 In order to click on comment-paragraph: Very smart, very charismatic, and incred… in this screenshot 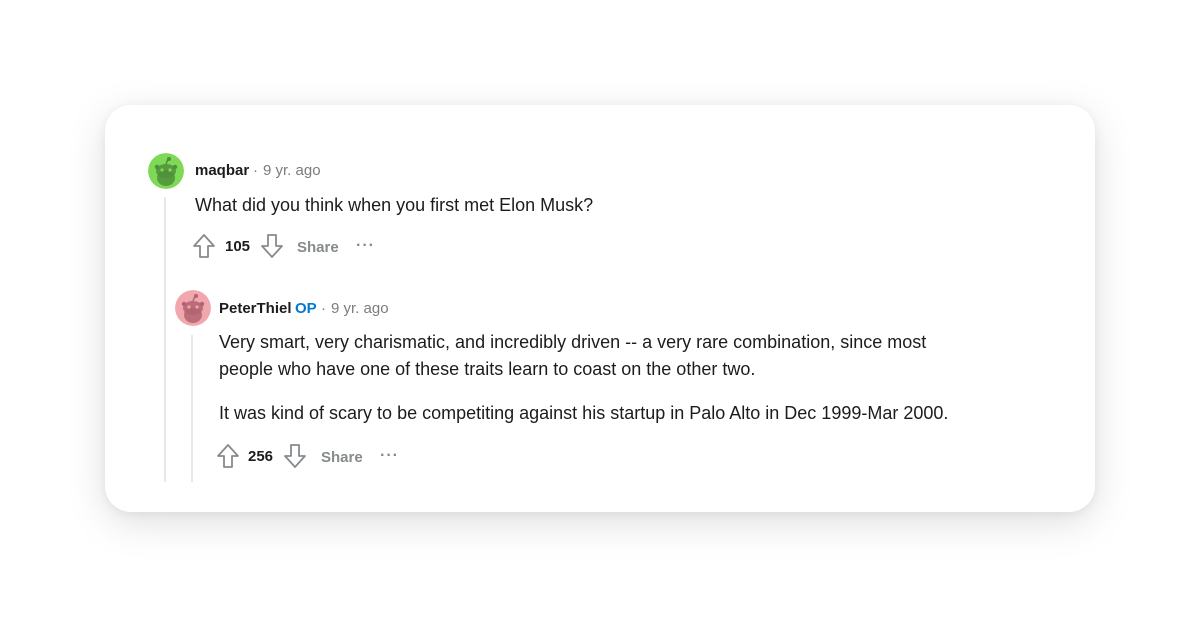, I will do `click(573, 355)`.